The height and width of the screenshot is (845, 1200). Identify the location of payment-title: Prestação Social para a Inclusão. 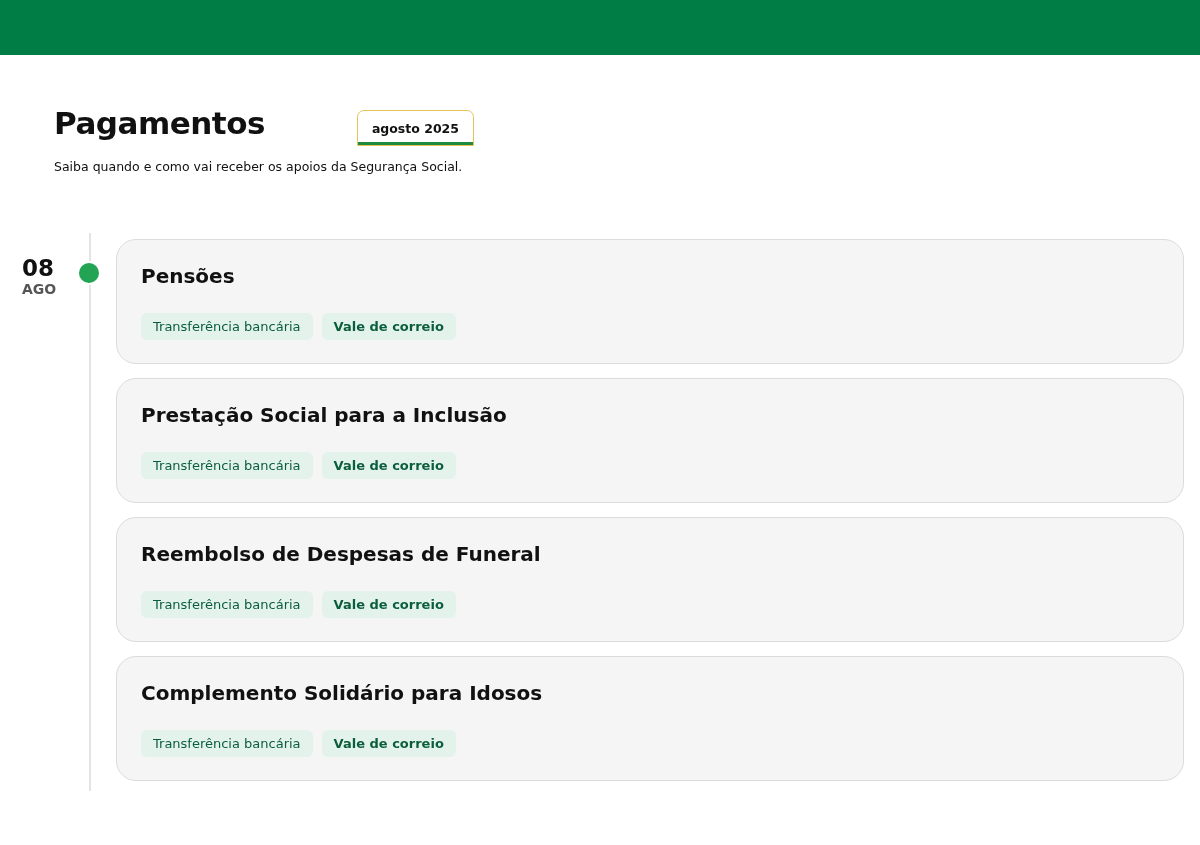
(324, 415).